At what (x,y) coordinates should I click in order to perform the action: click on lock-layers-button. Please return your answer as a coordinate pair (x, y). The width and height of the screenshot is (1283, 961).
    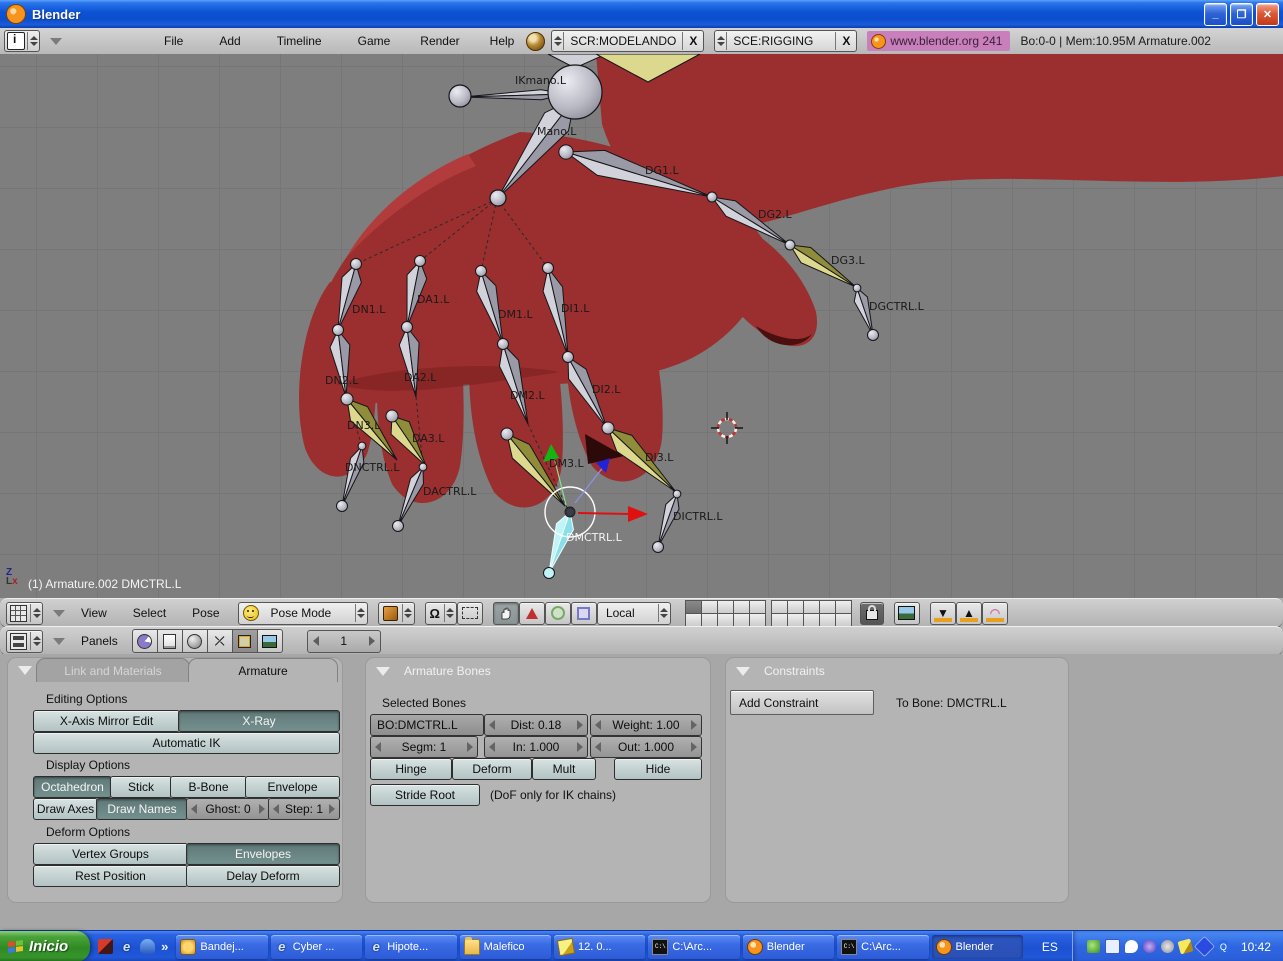
    Looking at the image, I should click on (871, 613).